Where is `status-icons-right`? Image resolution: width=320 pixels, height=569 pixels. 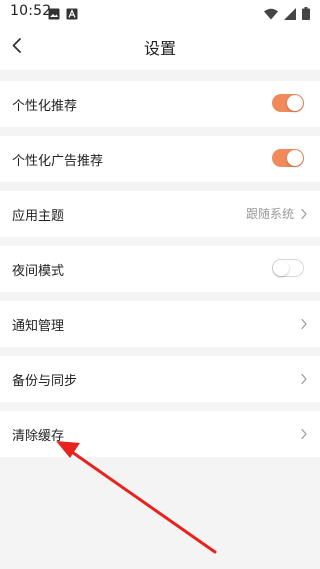
status-icons-right is located at coordinates (287, 14).